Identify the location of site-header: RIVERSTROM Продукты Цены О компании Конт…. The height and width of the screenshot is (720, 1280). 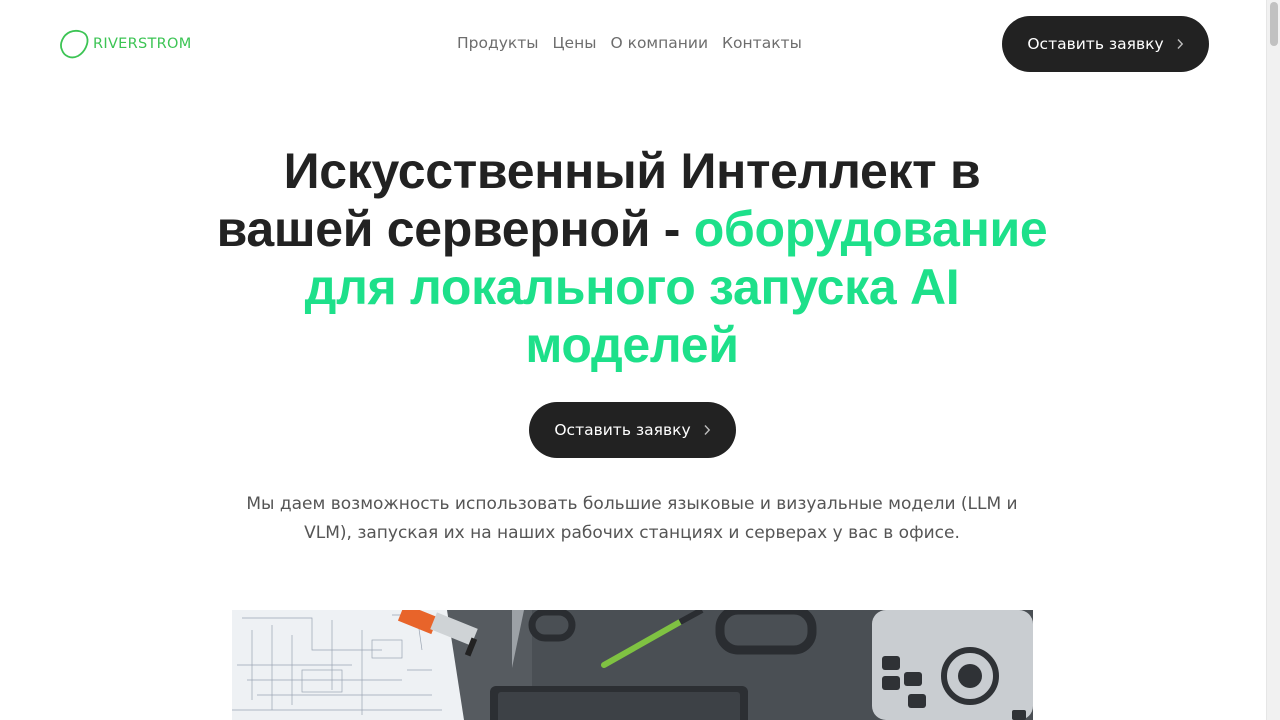
(633, 44).